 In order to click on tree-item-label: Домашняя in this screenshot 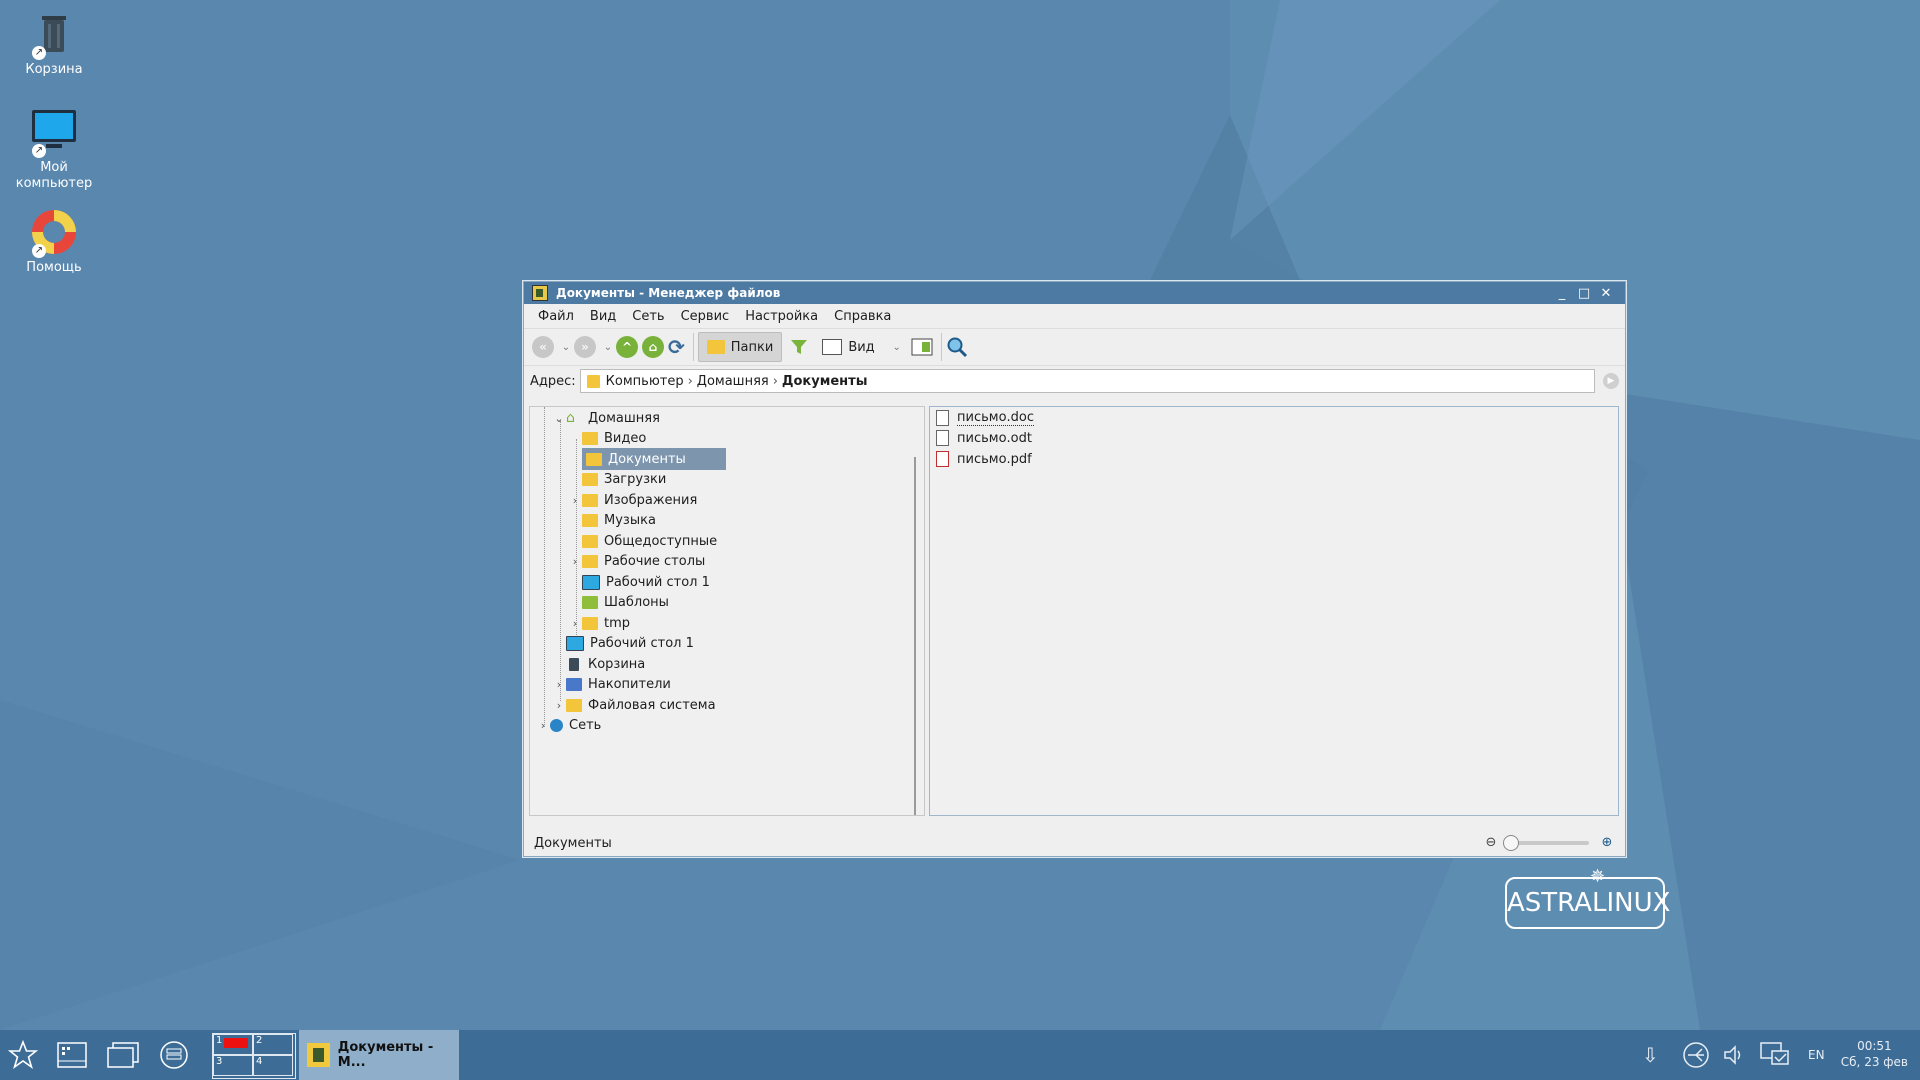, I will do `click(624, 418)`.